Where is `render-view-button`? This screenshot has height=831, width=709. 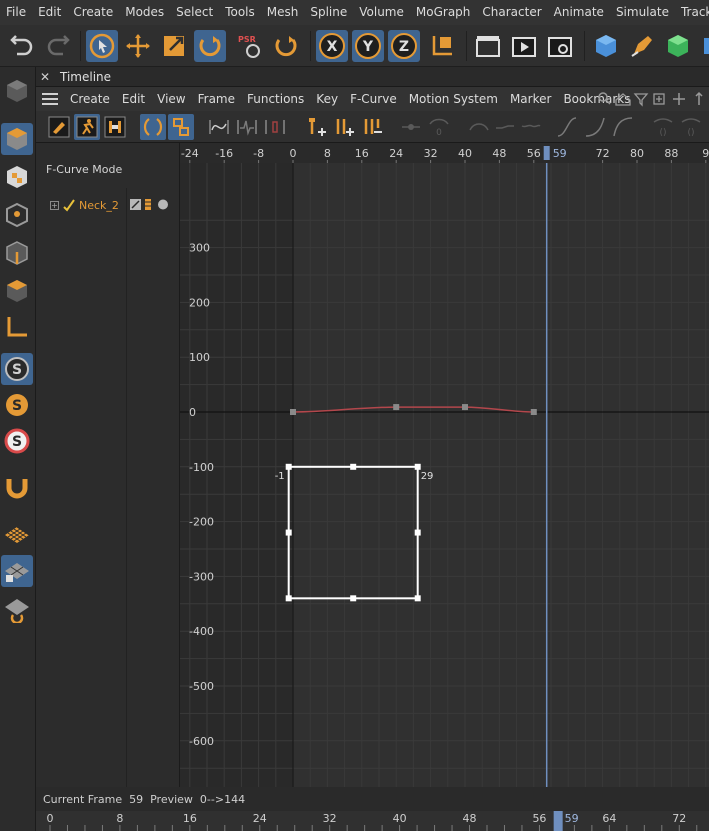 render-view-button is located at coordinates (488, 46).